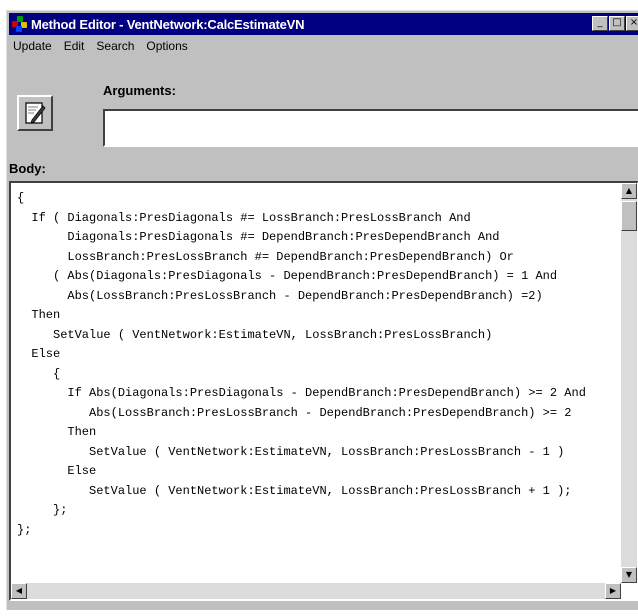 Image resolution: width=638 pixels, height=616 pixels. I want to click on edit-notepad-button, so click(35, 113).